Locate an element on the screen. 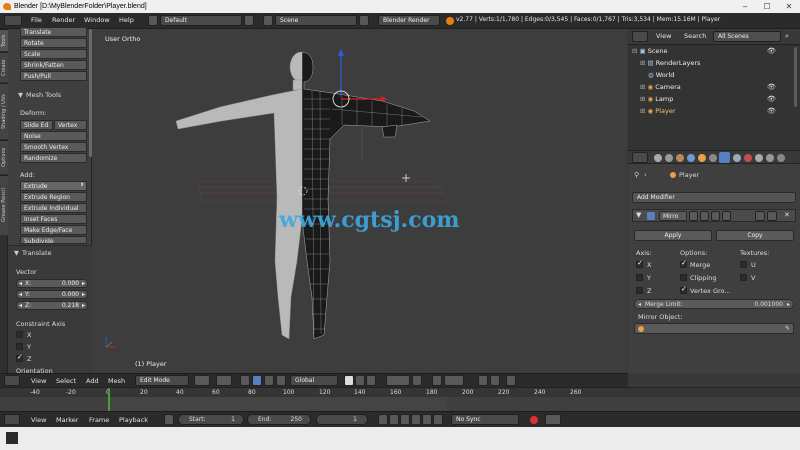 The width and height of the screenshot is (800, 450). physics-tab-icon is located at coordinates (781, 158).